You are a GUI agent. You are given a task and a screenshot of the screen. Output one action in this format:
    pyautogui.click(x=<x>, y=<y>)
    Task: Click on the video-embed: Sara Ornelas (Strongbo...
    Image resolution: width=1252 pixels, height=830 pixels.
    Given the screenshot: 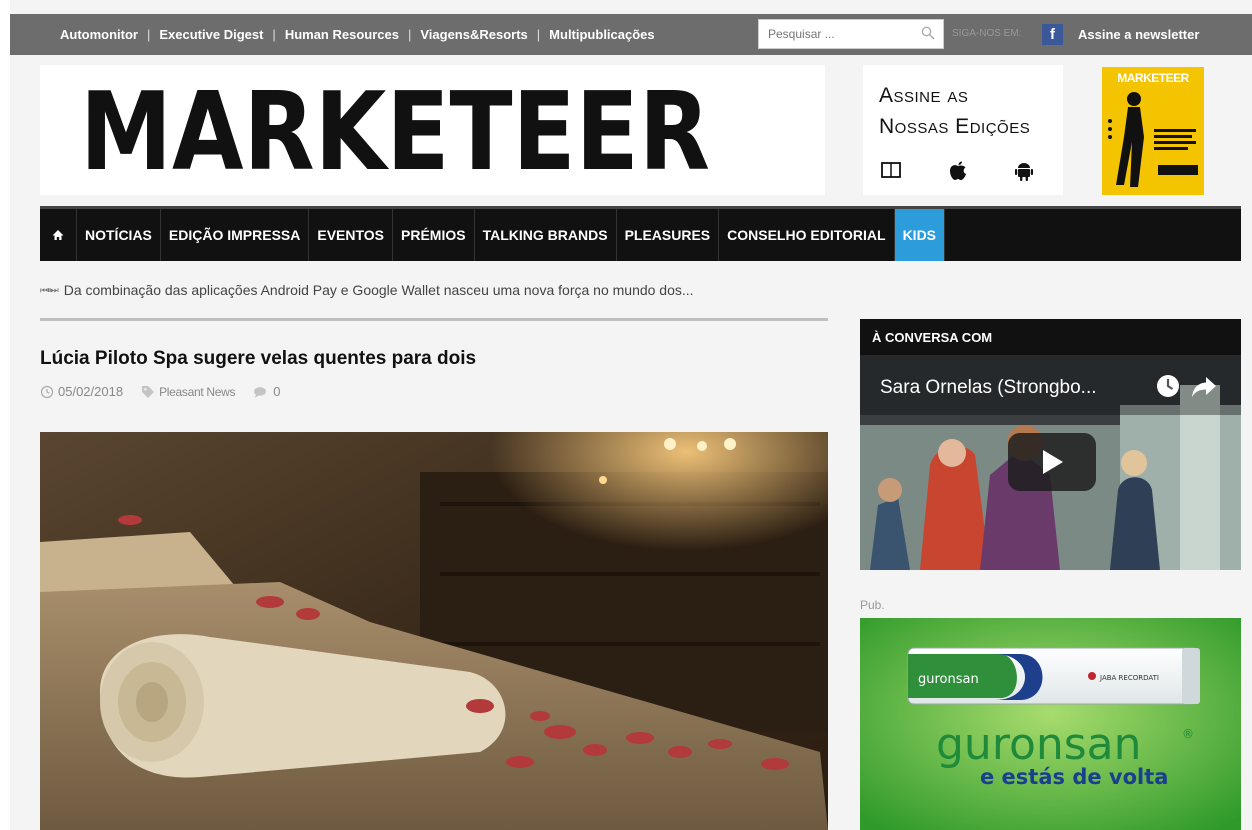 What is the action you would take?
    pyautogui.click(x=1050, y=462)
    